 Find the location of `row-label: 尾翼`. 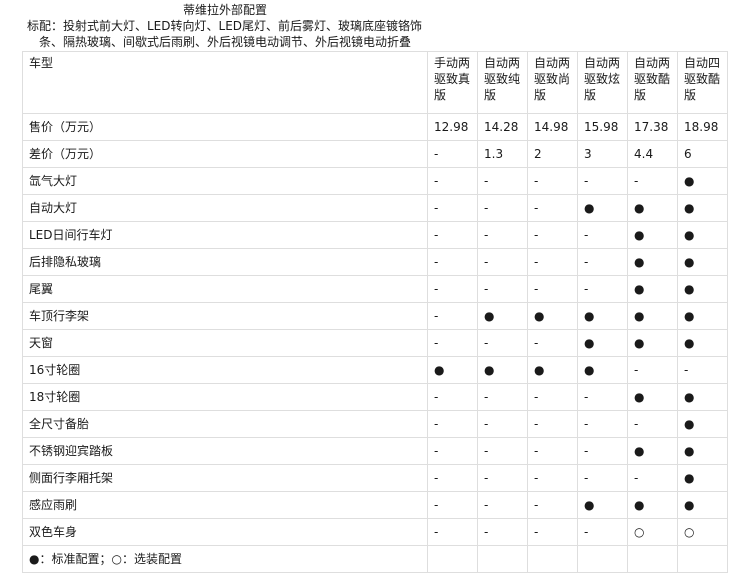

row-label: 尾翼 is located at coordinates (225, 289).